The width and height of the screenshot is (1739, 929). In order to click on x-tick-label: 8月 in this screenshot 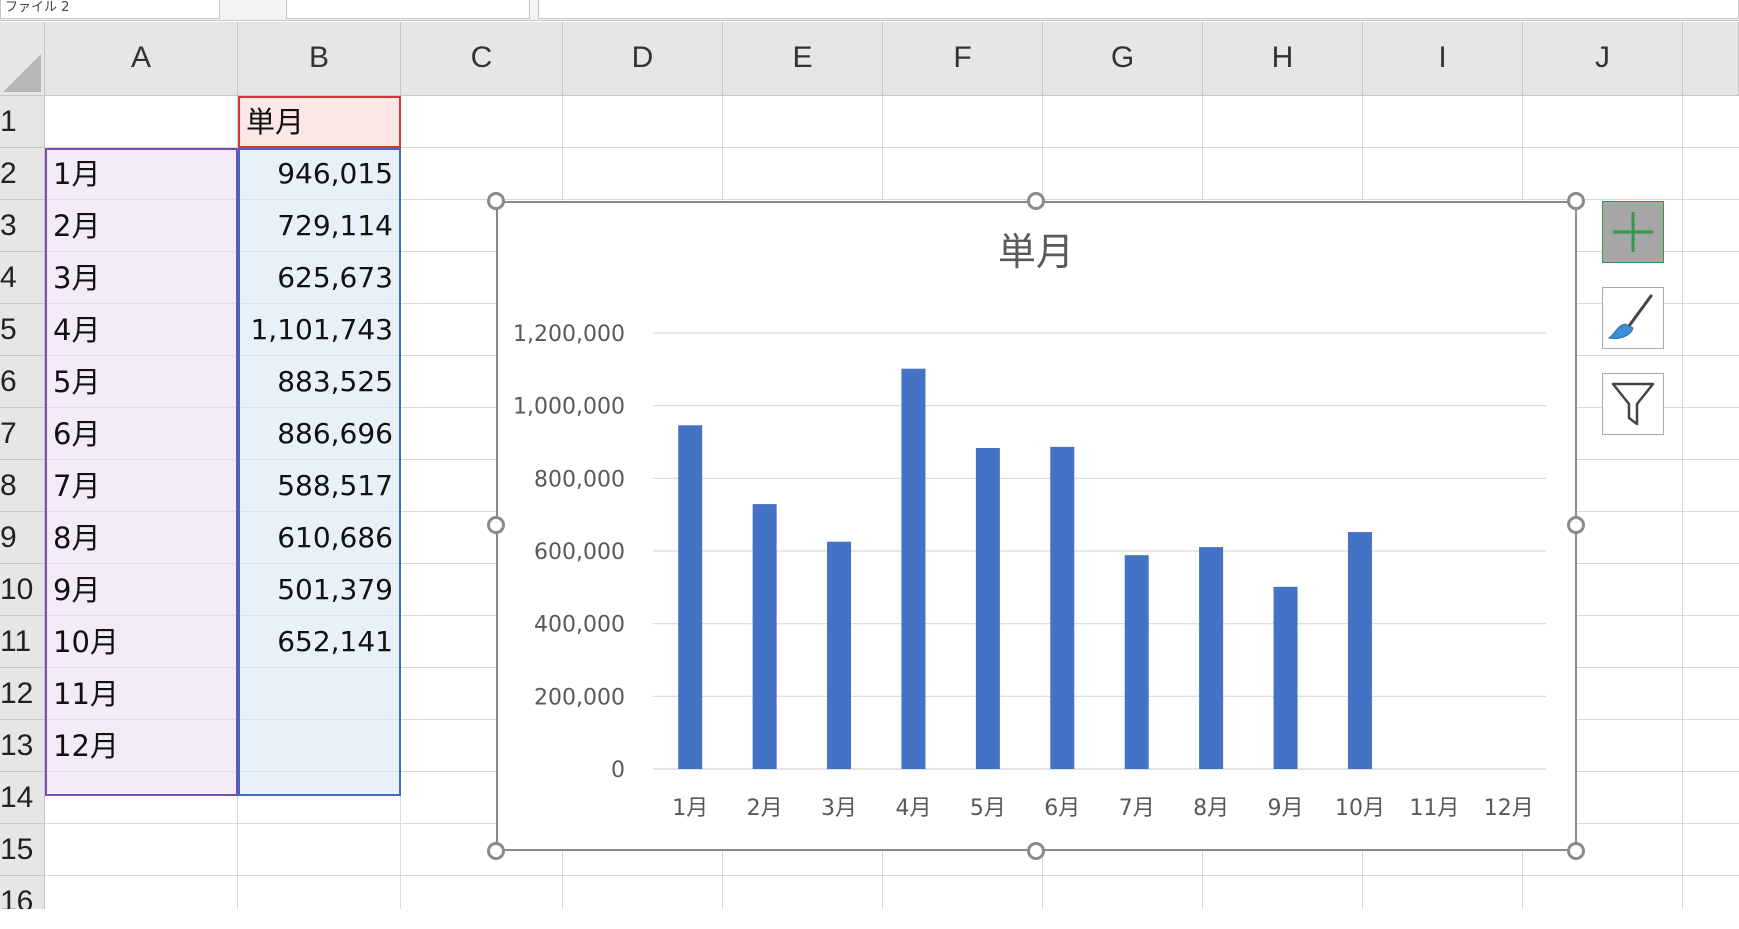, I will do `click(1211, 808)`.